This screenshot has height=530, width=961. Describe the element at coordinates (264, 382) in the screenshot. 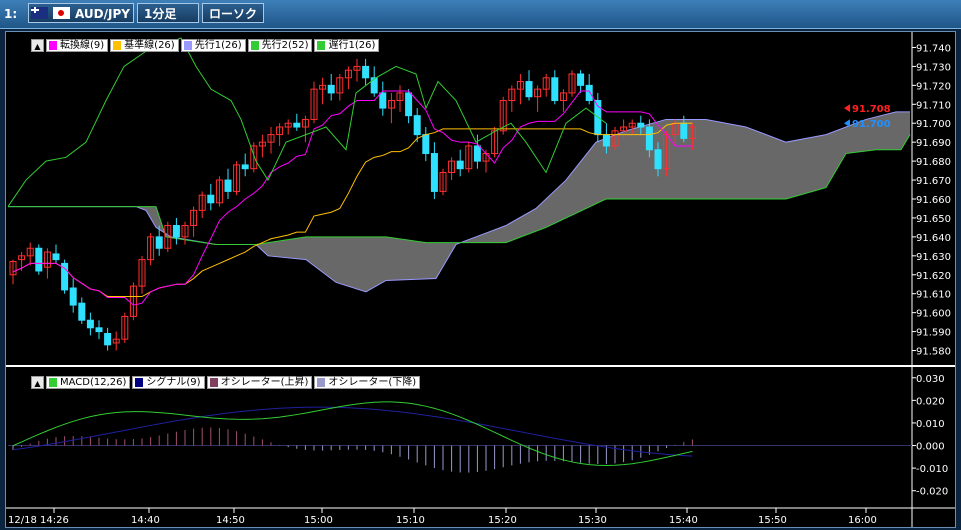

I see `legend-label: オシレーター(上昇)` at that location.